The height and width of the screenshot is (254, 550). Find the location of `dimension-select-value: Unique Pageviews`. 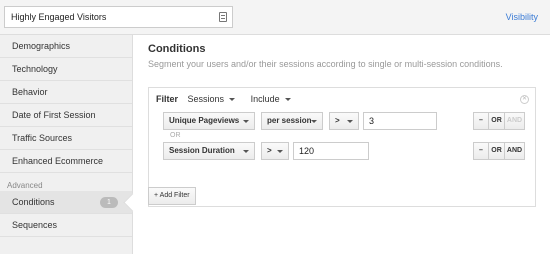

dimension-select-value: Unique Pageviews is located at coordinates (204, 120).